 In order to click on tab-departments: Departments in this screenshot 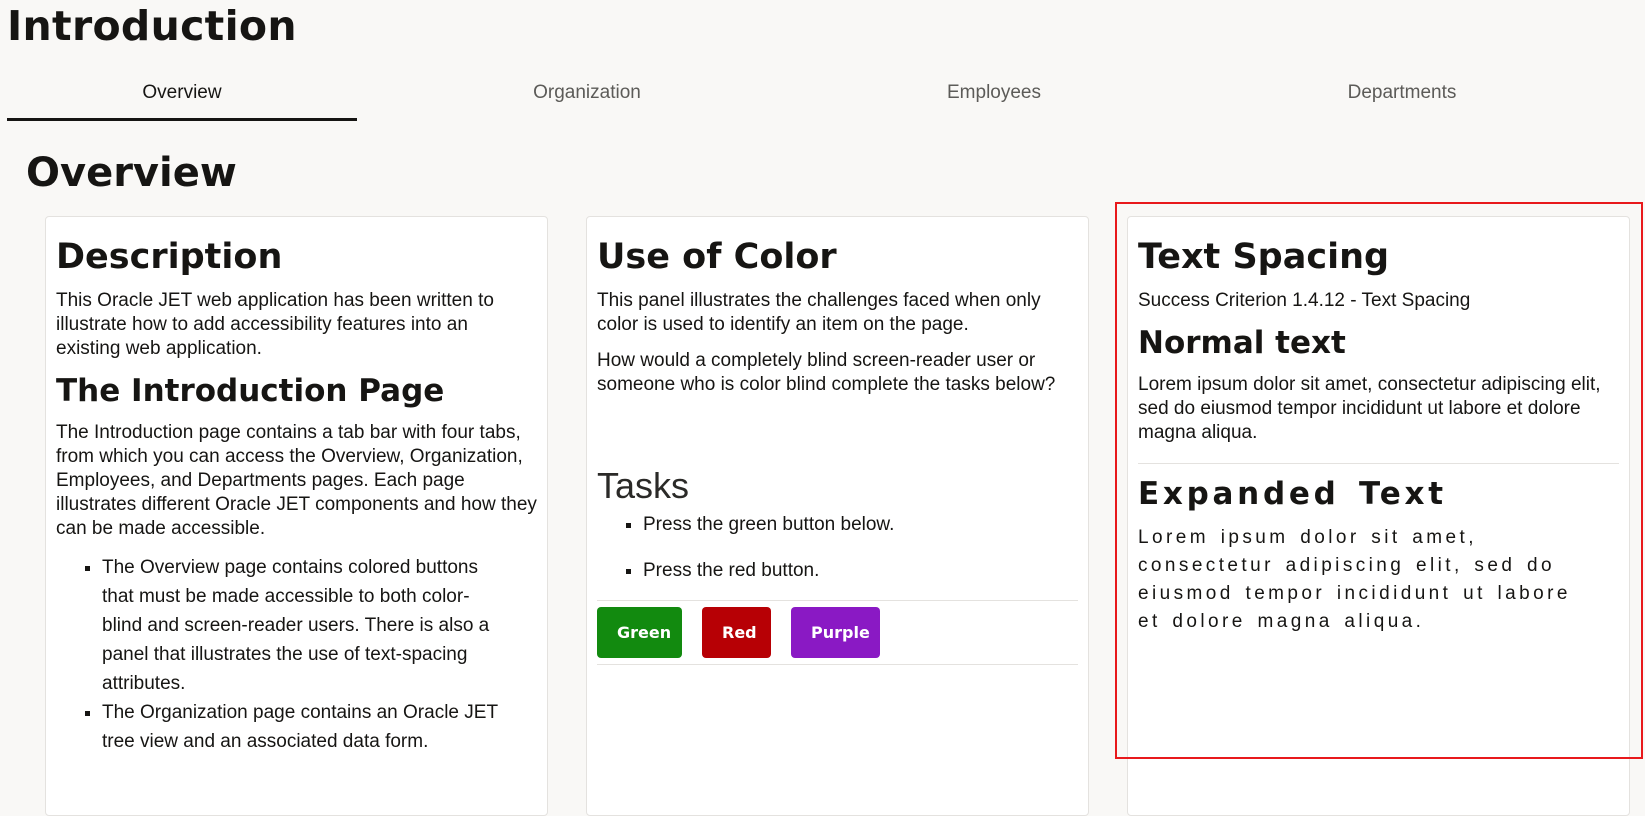, I will do `click(1402, 94)`.